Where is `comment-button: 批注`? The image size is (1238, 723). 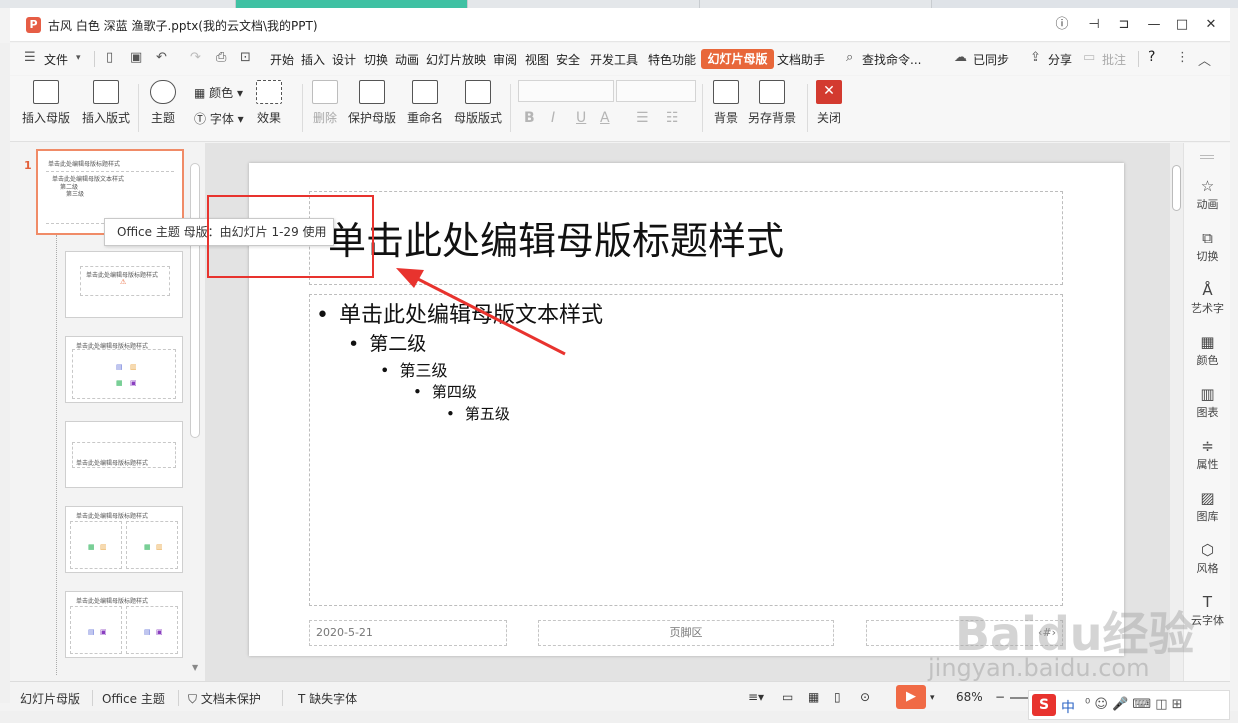
comment-button: 批注 is located at coordinates (1114, 59).